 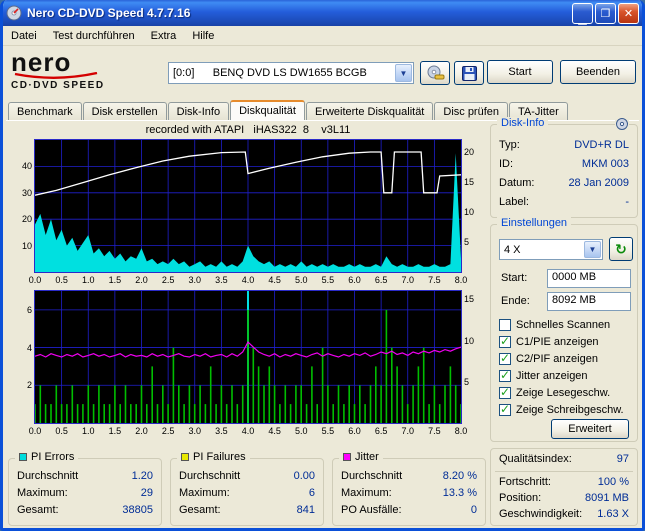 I want to click on pi-errors-title: PI Errors, so click(x=53, y=457).